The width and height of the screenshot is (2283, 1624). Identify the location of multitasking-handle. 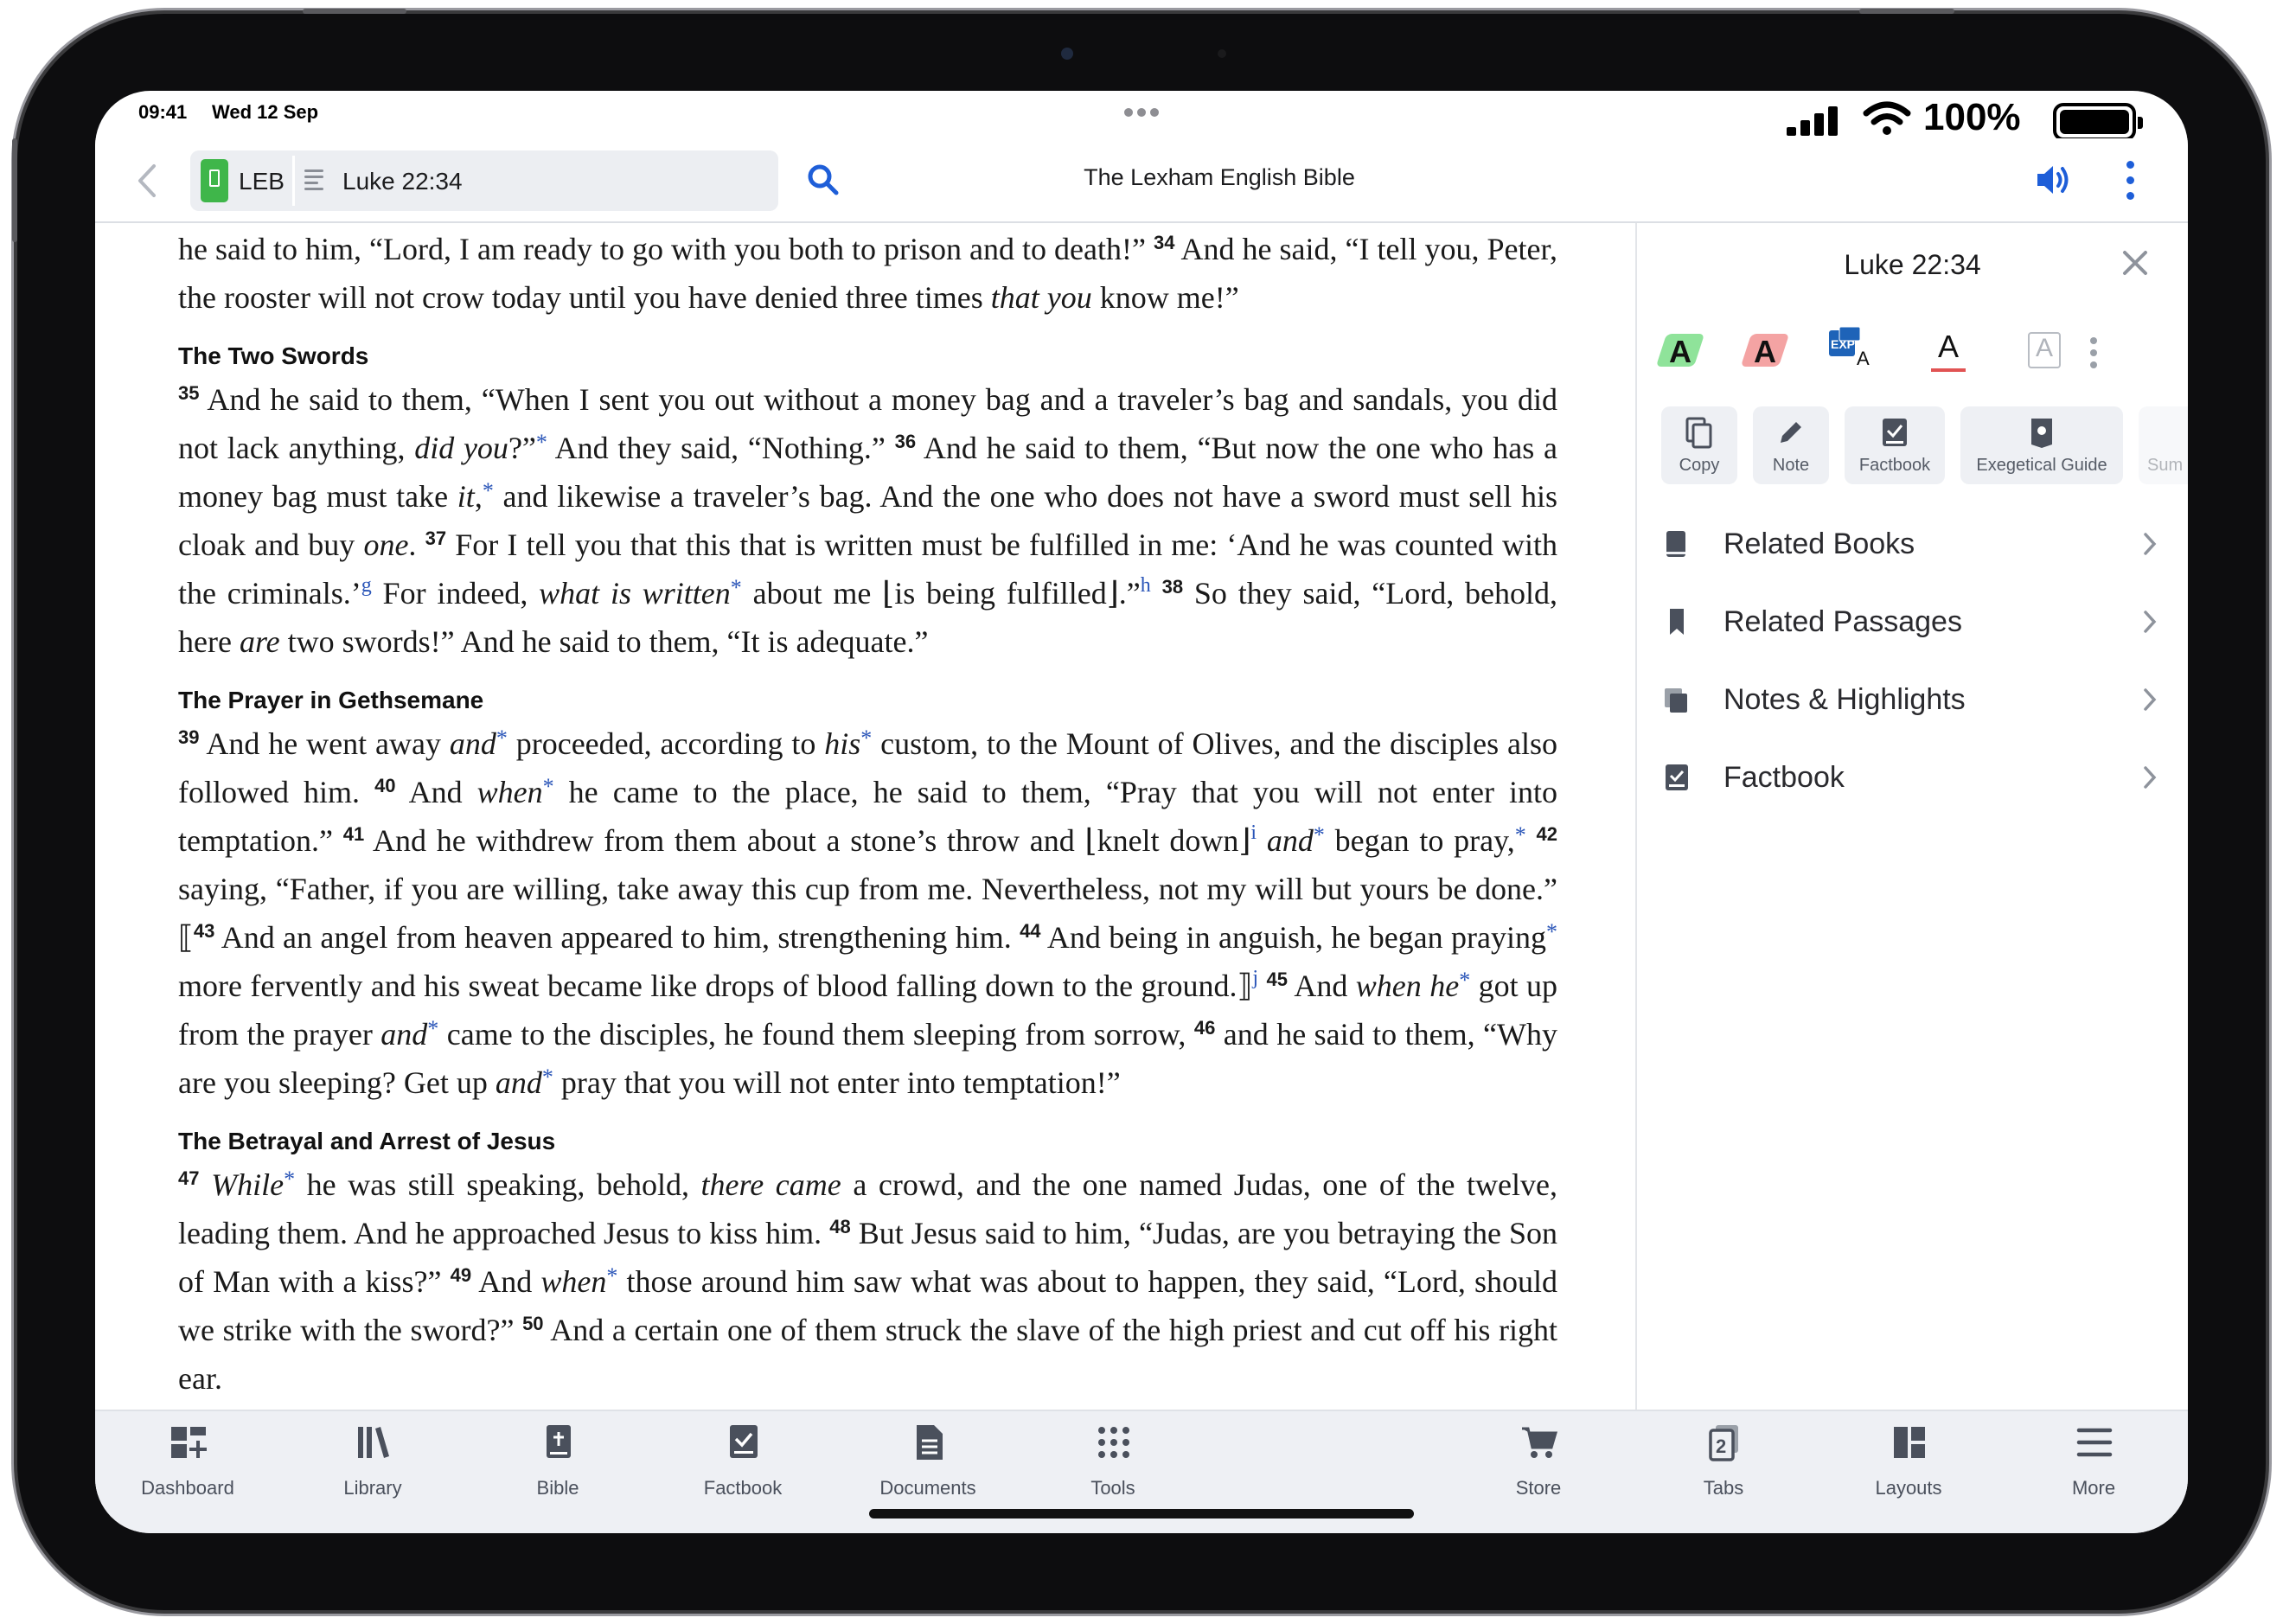
(1144, 111).